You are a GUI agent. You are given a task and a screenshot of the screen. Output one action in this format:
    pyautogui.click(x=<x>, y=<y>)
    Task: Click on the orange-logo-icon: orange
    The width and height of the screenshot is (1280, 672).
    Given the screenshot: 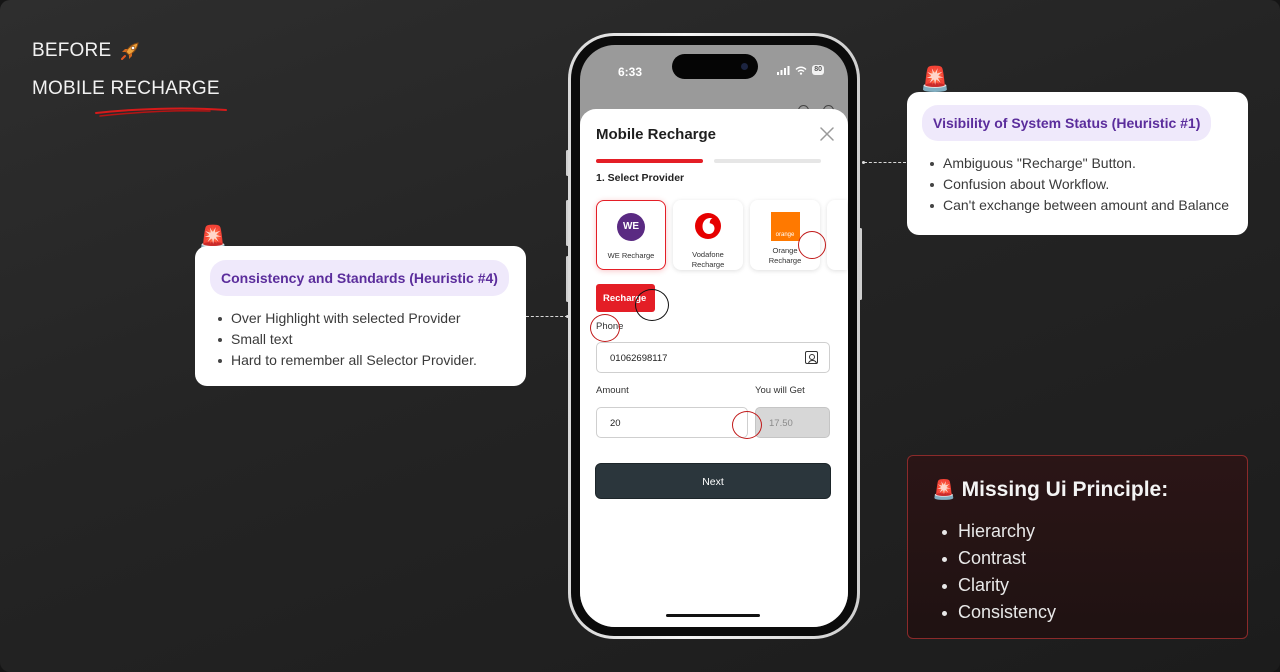 What is the action you would take?
    pyautogui.click(x=785, y=226)
    